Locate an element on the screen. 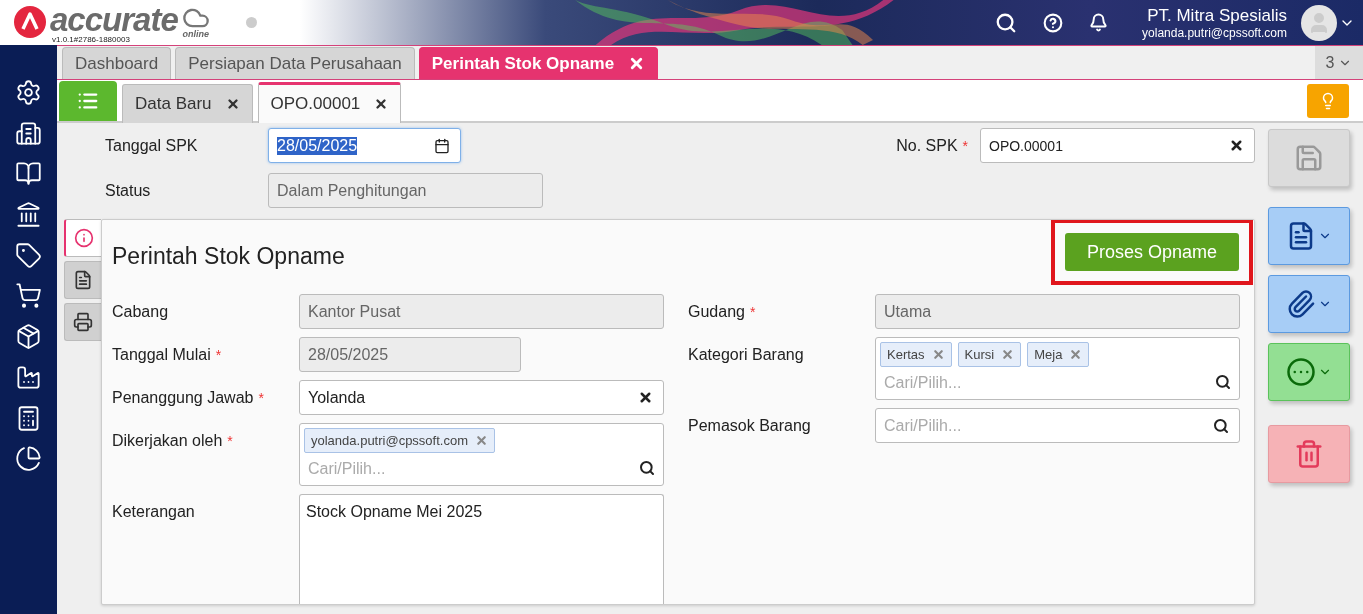 The image size is (1363, 614). package-icon is located at coordinates (28, 337).